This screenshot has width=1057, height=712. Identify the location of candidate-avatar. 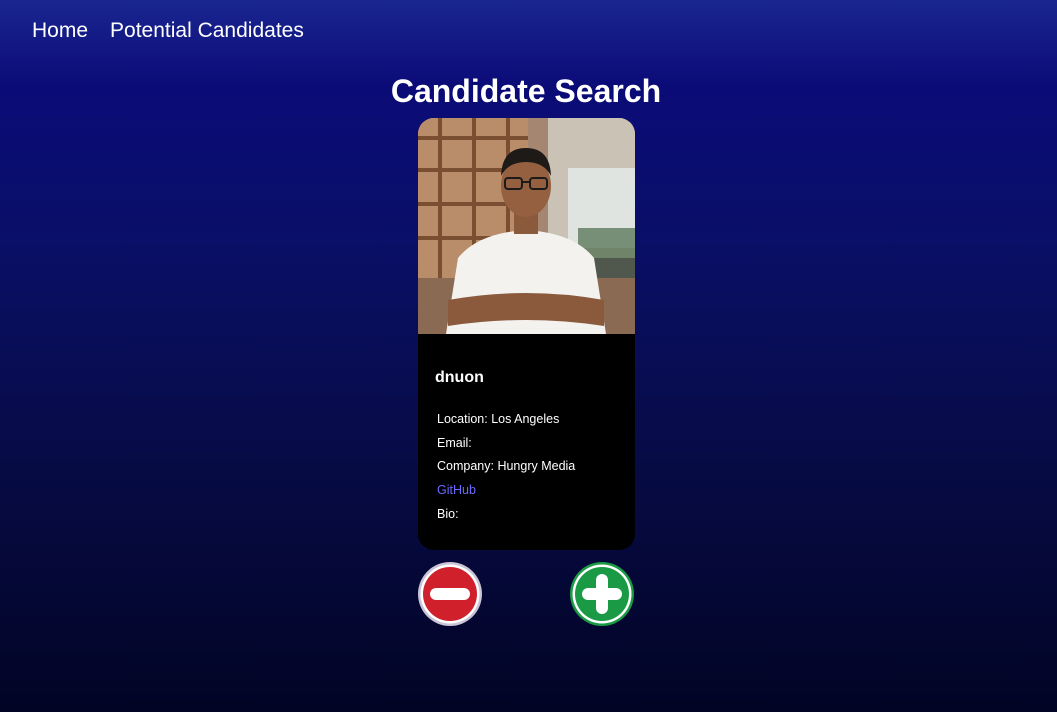
(526, 226).